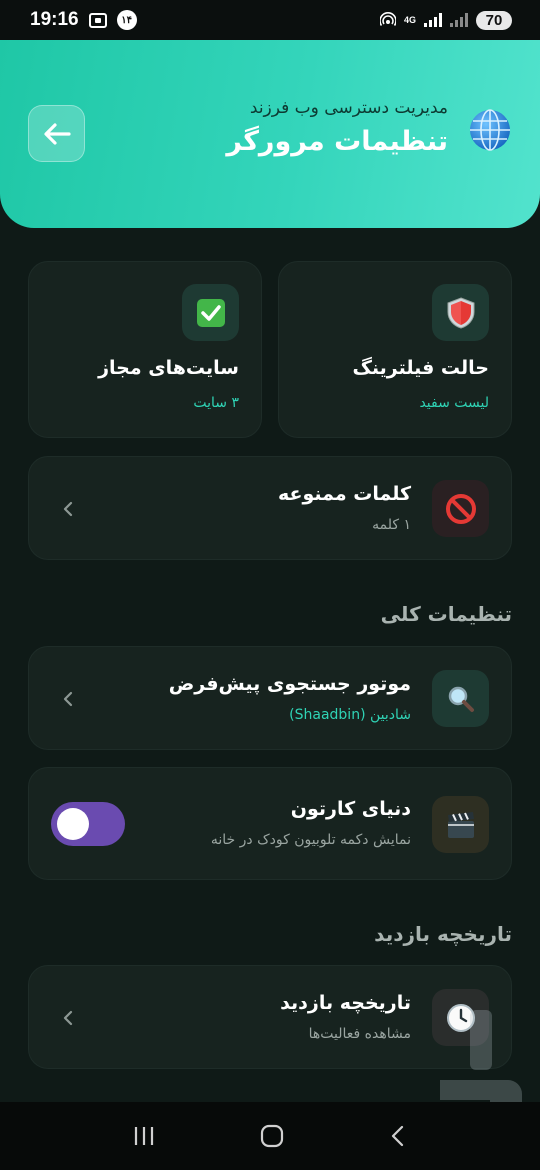 Image resolution: width=540 pixels, height=1170 pixels. I want to click on cartoon-world-toggle, so click(88, 824).